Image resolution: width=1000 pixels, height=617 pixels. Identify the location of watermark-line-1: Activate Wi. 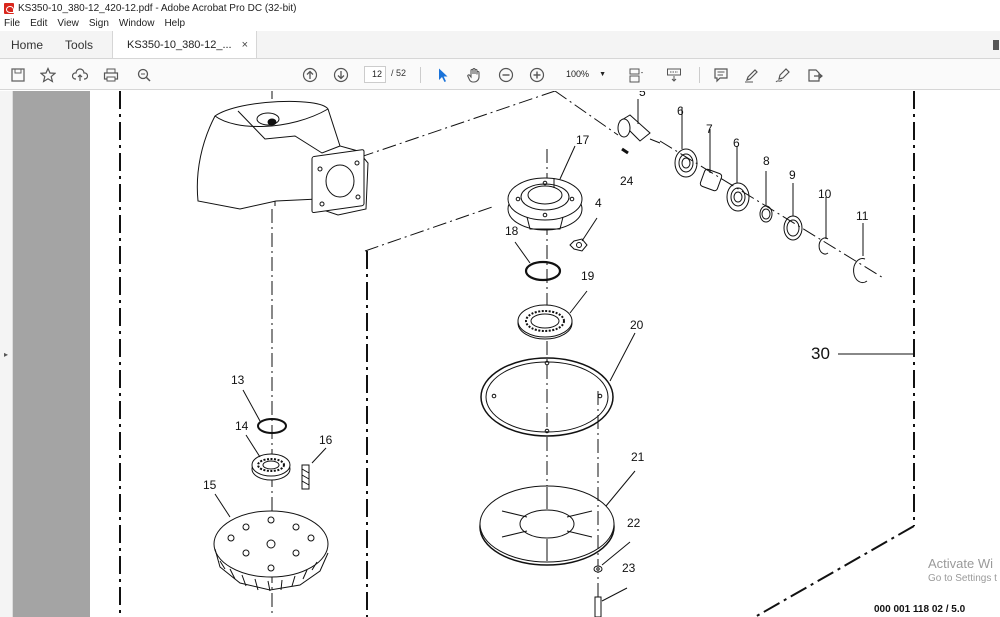
(961, 563).